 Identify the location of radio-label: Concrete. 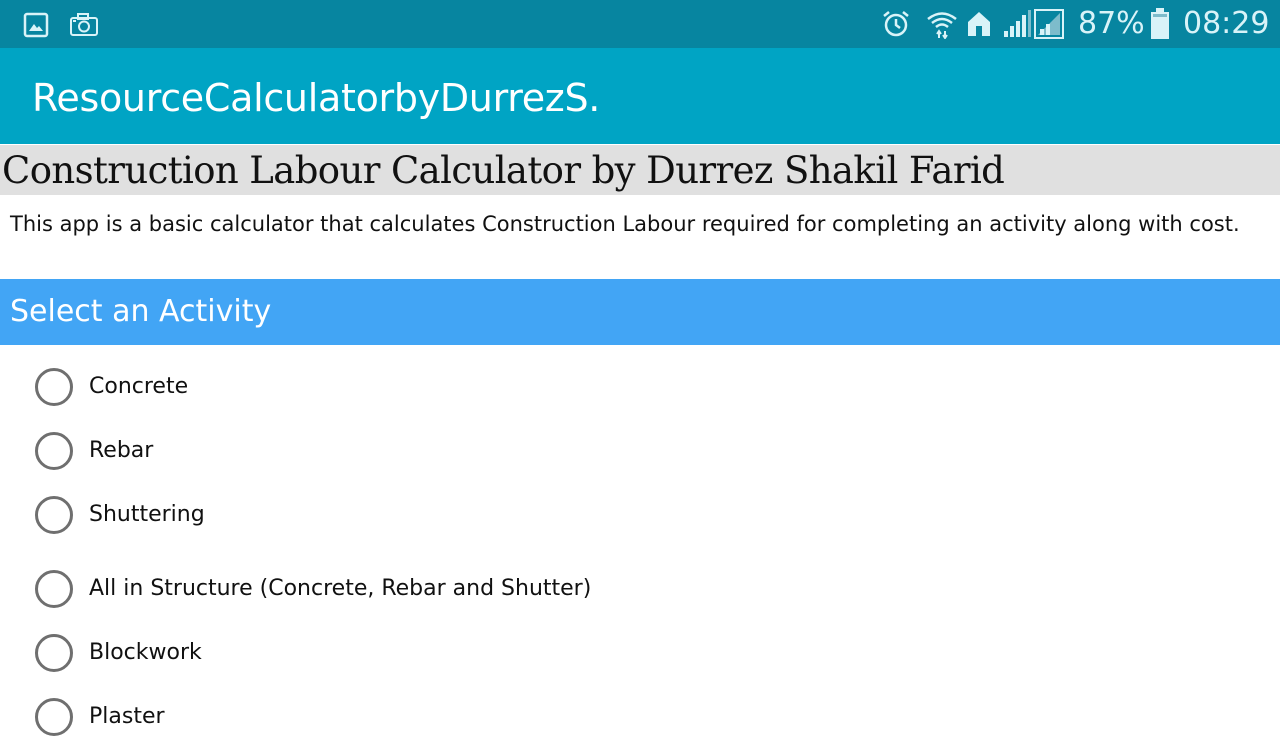
(139, 386).